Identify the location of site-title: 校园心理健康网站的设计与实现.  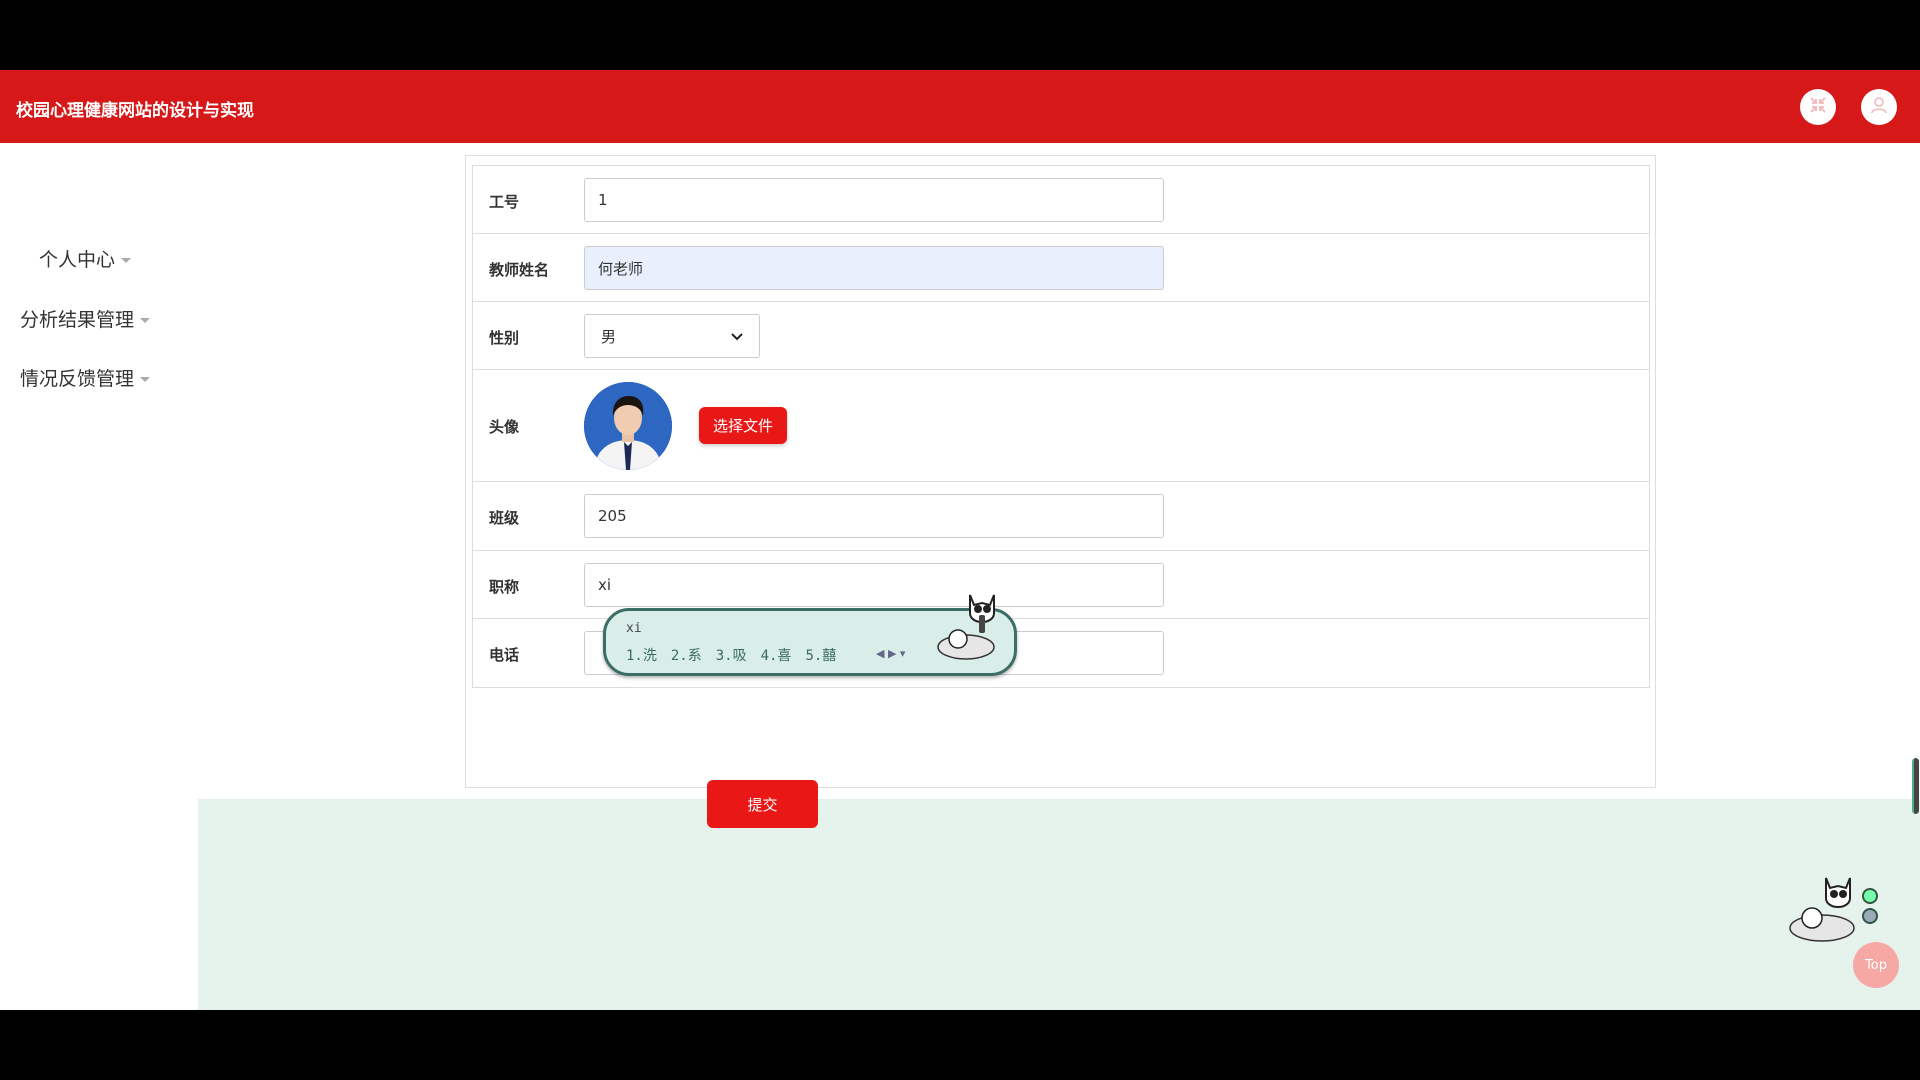
(135, 111).